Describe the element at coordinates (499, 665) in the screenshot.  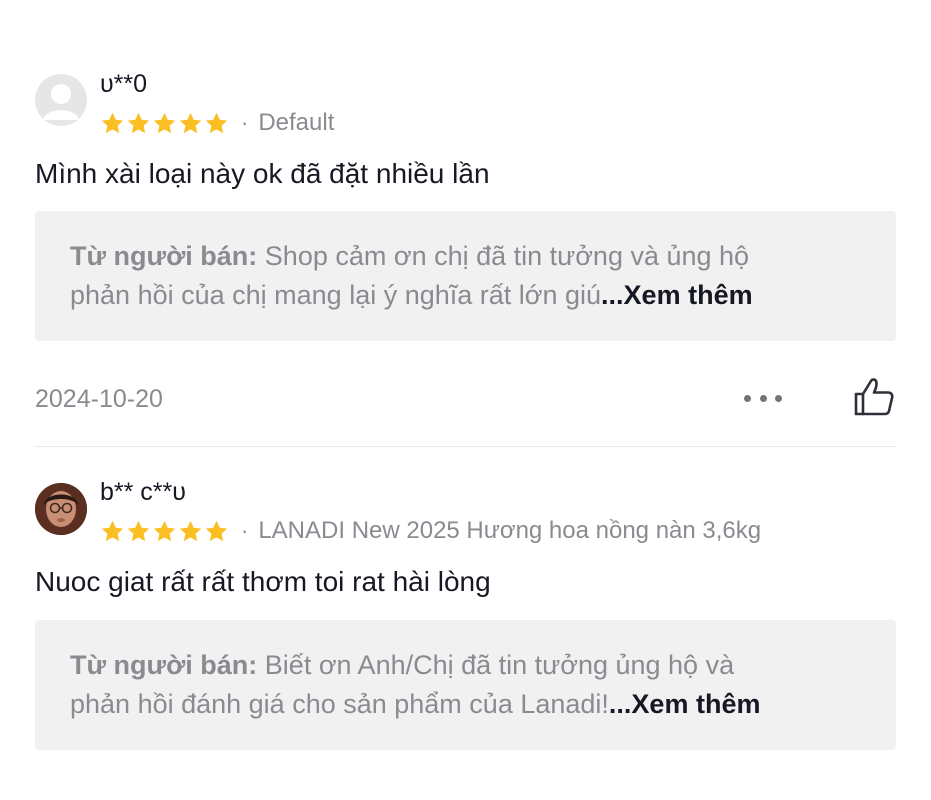
I see `seller-reply-text: Biết ơn Anh/Chị đã tin tưởng ủng hộ và` at that location.